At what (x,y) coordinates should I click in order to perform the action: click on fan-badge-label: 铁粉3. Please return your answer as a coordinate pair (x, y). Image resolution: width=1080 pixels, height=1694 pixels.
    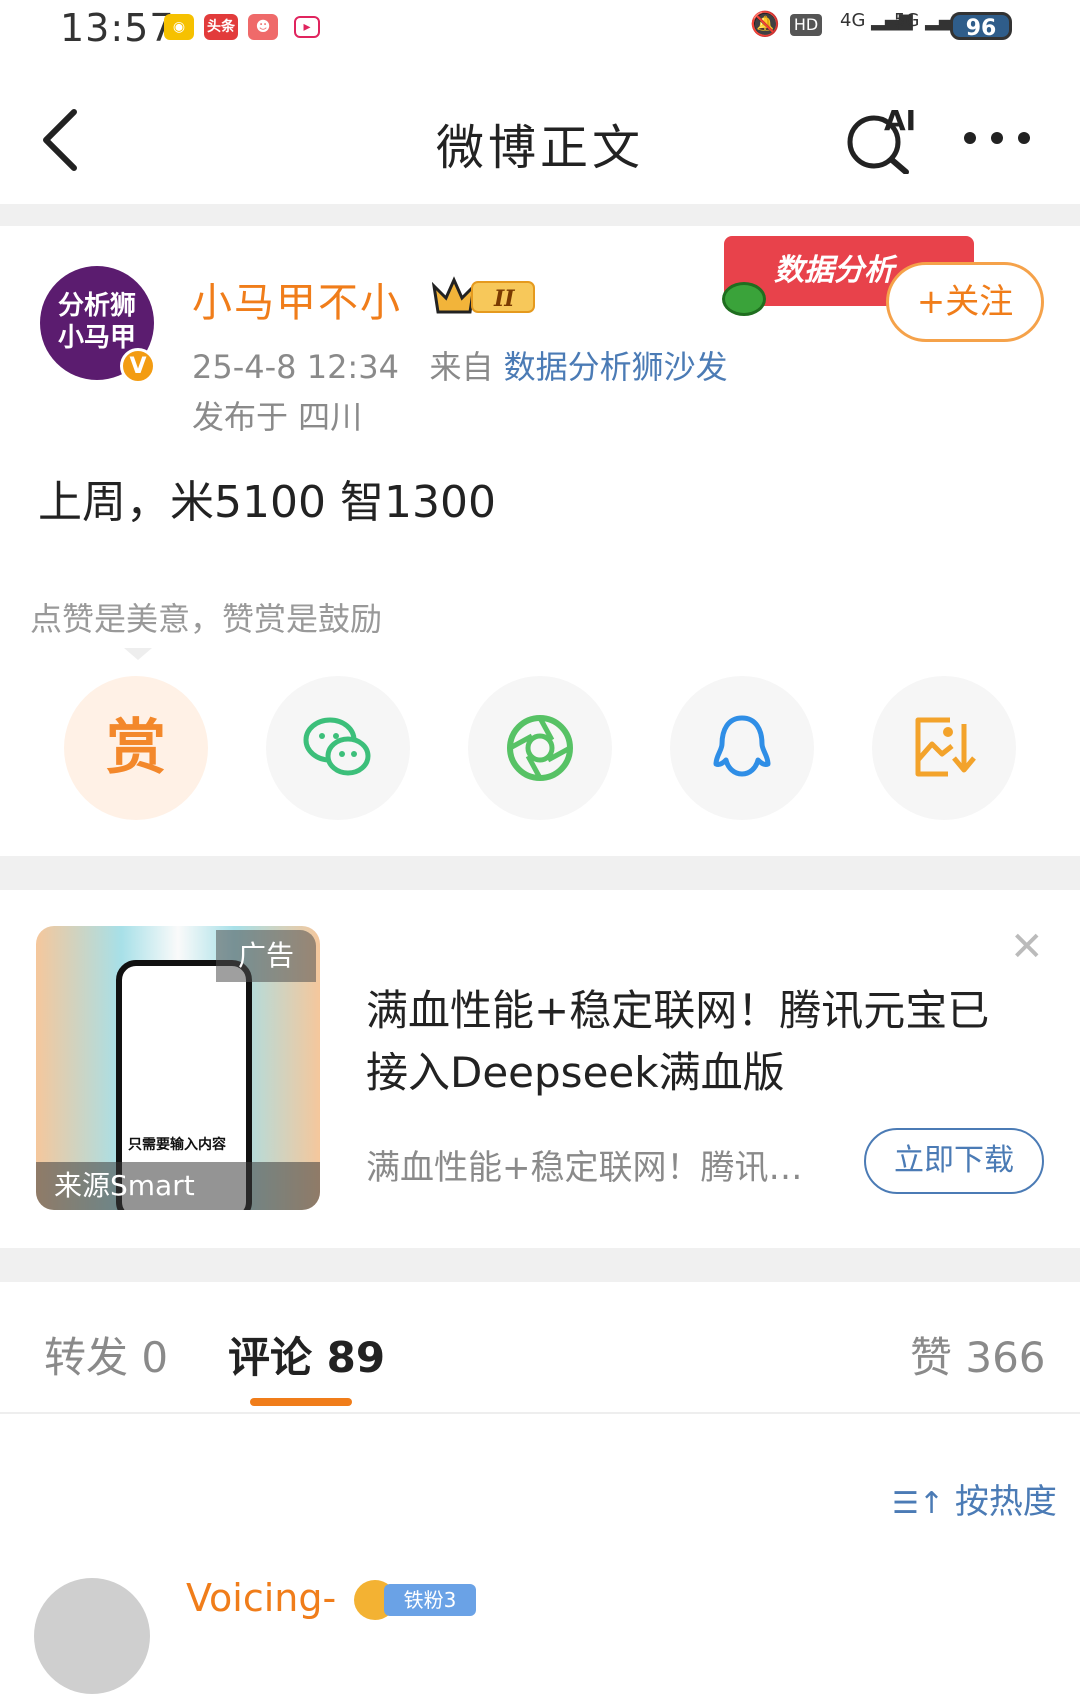
    Looking at the image, I should click on (430, 1600).